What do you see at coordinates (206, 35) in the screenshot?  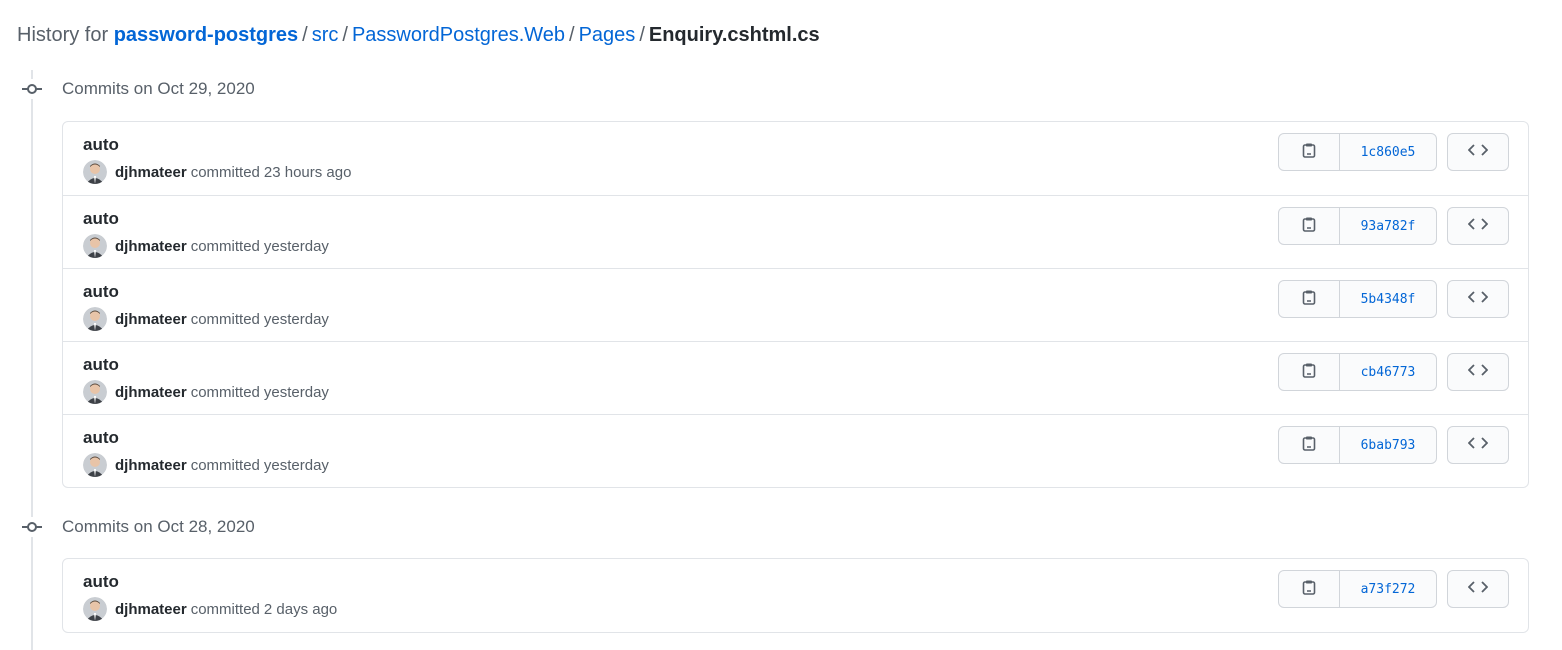 I see `repo-link: password-postgres` at bounding box center [206, 35].